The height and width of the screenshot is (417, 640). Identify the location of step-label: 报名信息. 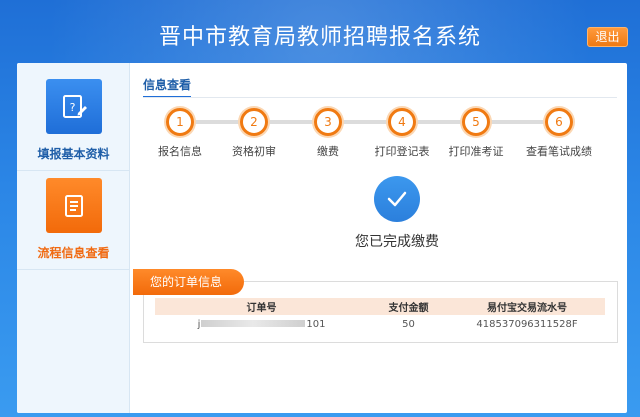
(180, 151).